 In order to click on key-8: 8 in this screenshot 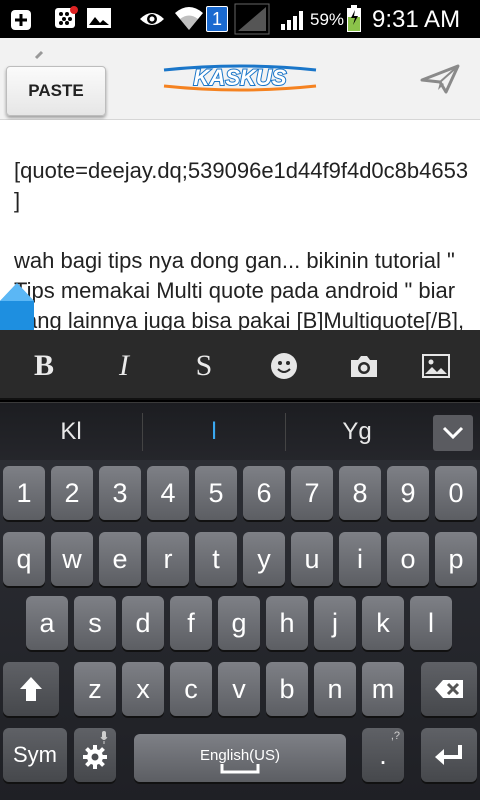, I will do `click(360, 493)`.